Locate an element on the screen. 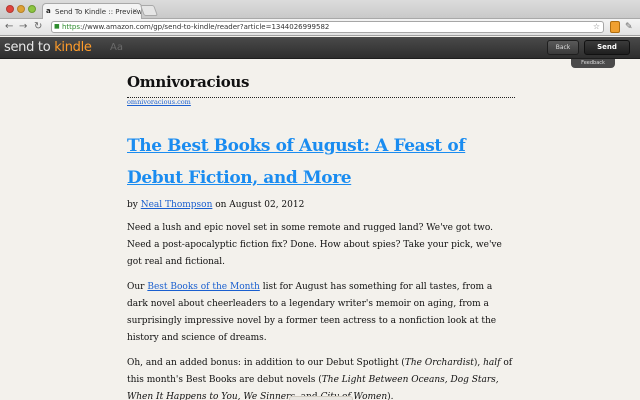 The height and width of the screenshot is (400, 640). author-link: Neal Thompson is located at coordinates (177, 205).